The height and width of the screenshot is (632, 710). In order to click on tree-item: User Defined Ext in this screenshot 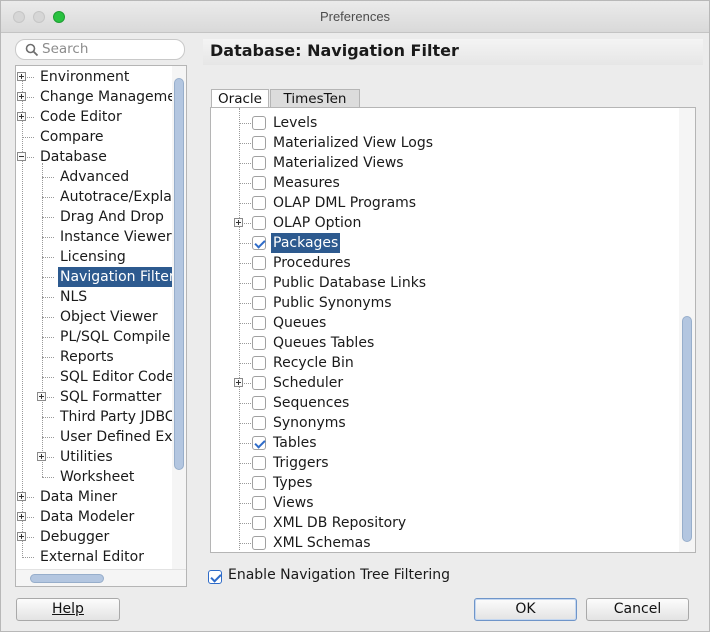, I will do `click(119, 437)`.